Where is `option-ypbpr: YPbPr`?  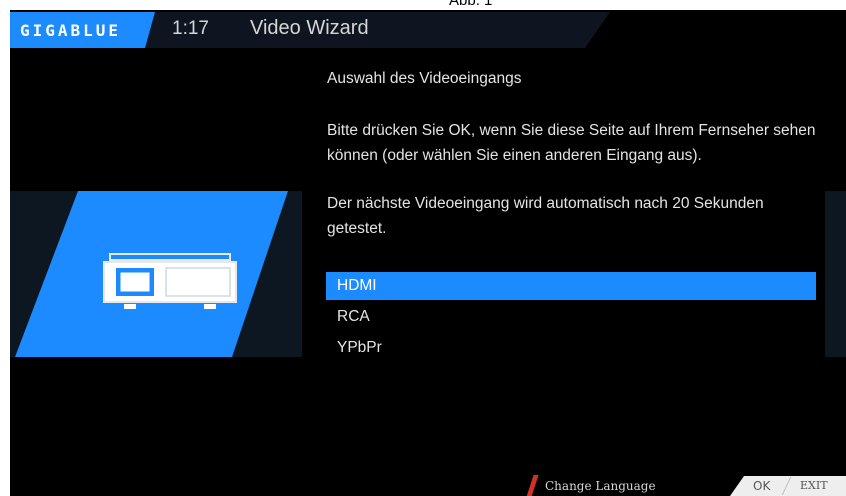
option-ypbpr: YPbPr is located at coordinates (571, 348).